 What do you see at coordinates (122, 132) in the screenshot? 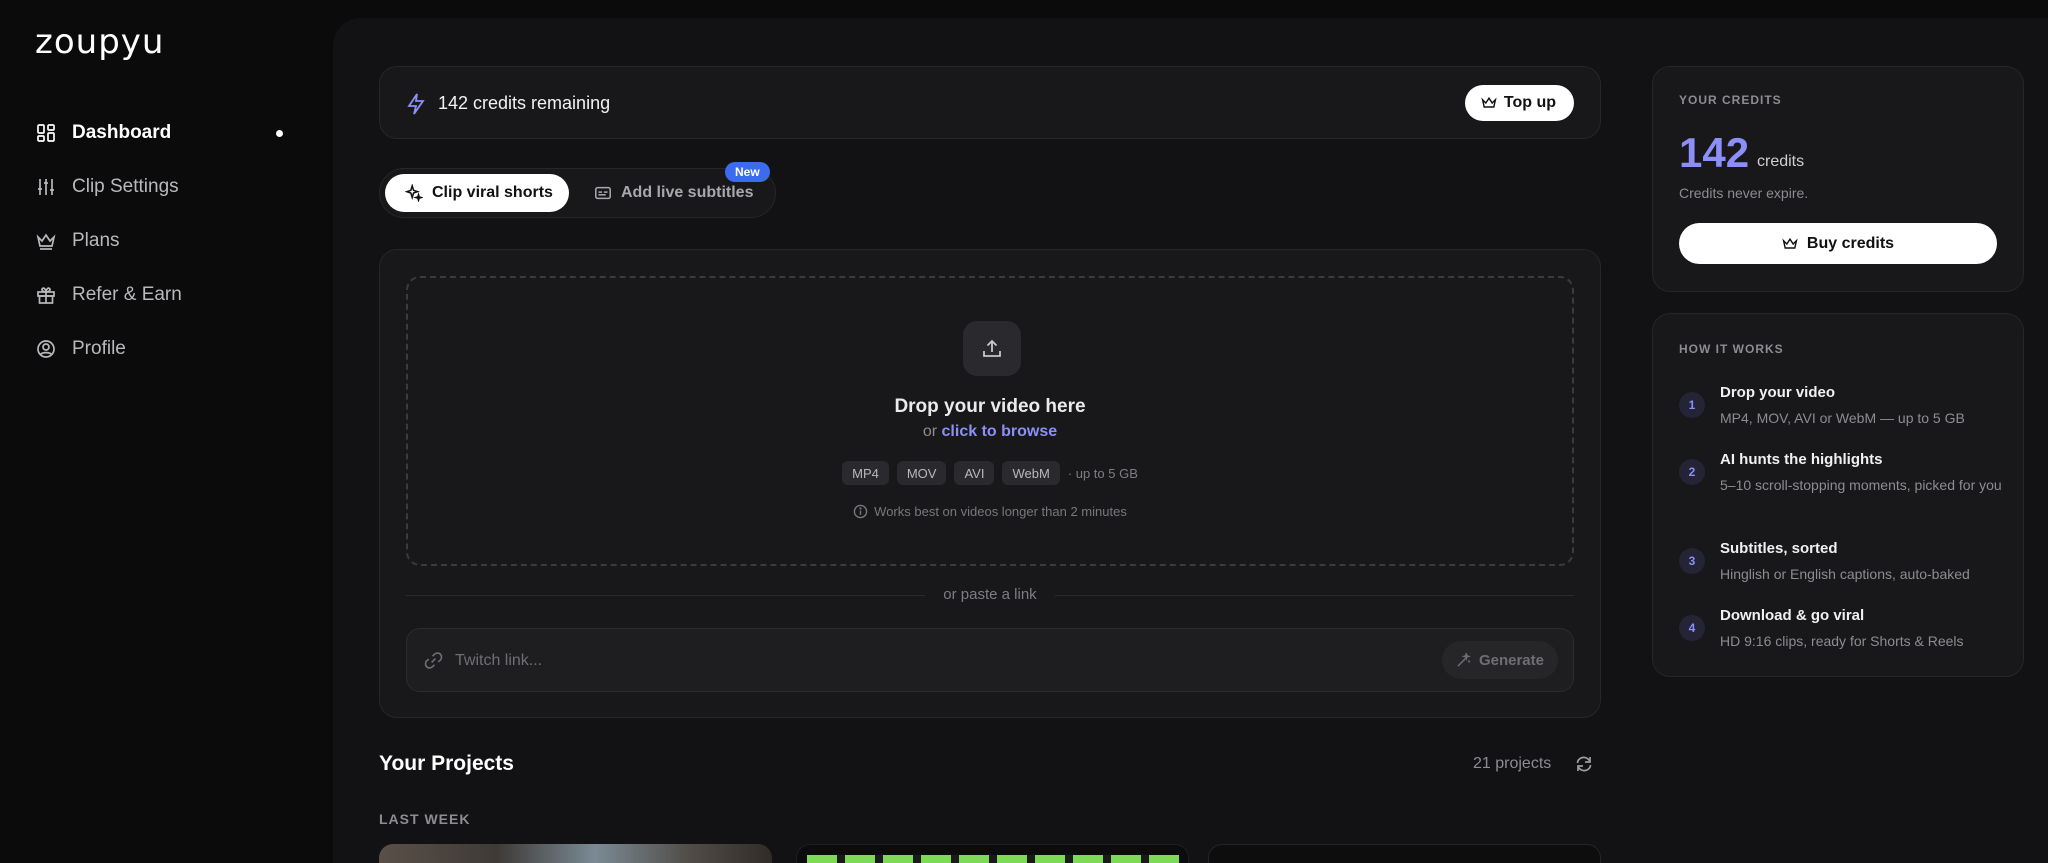
I see `sidebar-item-label: Dashboard` at bounding box center [122, 132].